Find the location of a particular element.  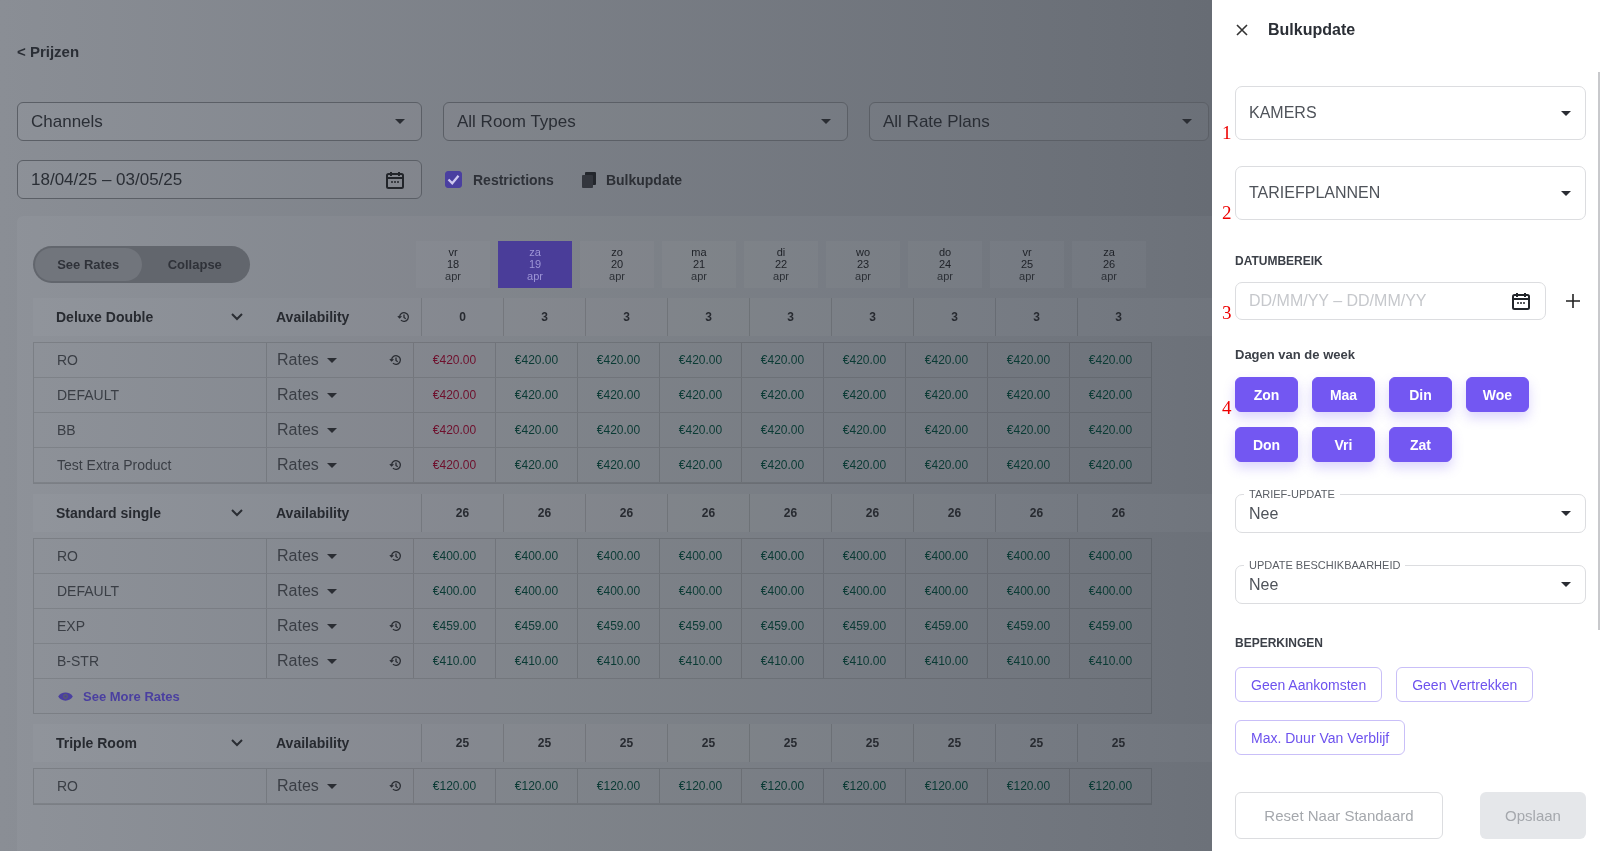

restriction-button: Geen Aankomsten is located at coordinates (1309, 684).